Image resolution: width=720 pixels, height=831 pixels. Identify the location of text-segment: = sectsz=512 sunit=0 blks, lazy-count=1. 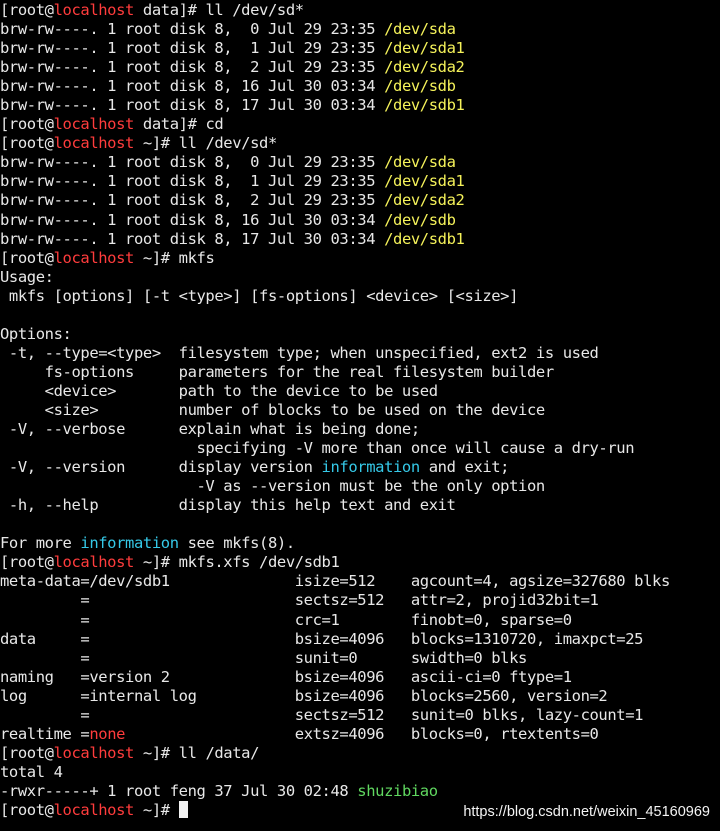
(322, 714).